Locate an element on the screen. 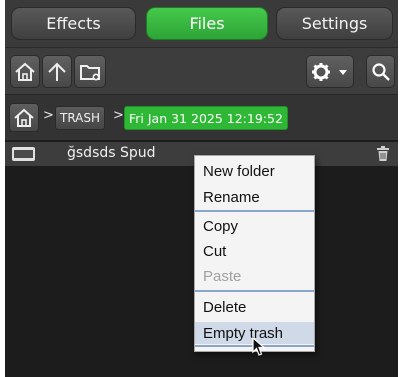 This screenshot has height=377, width=403. new-folder-icon is located at coordinates (90, 72).